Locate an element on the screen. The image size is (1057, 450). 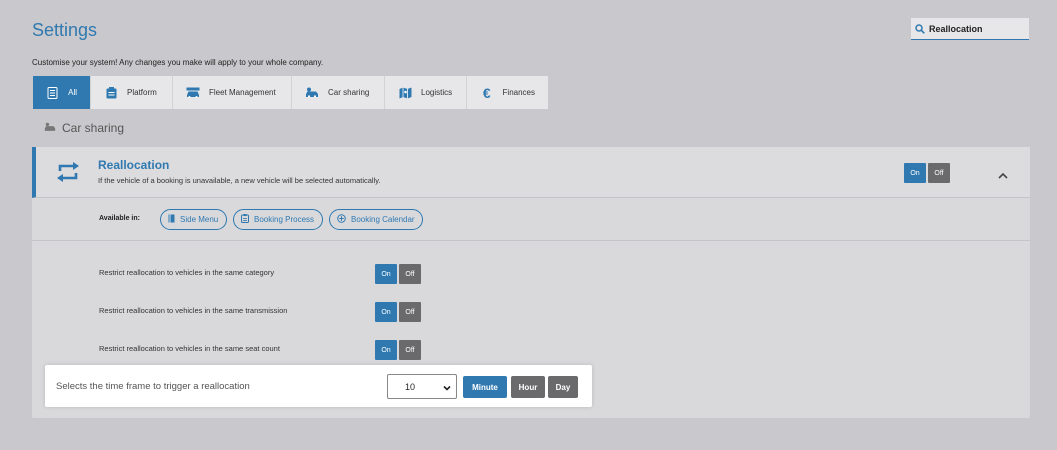
search-field is located at coordinates (970, 29).